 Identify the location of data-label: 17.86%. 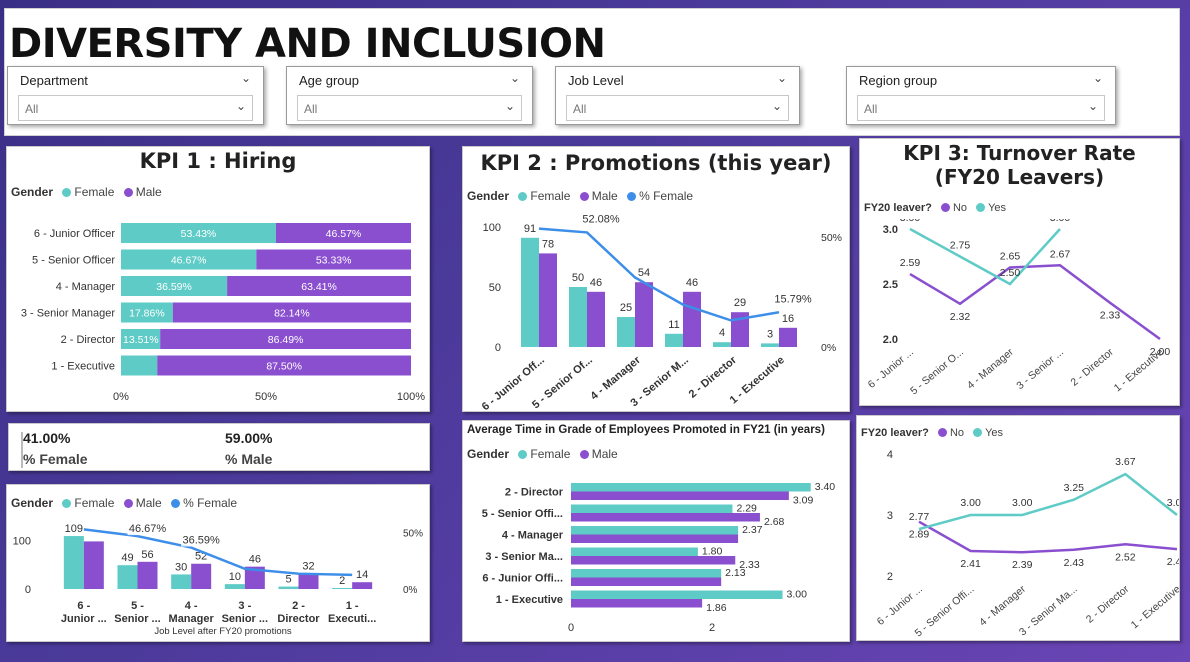
(147, 314).